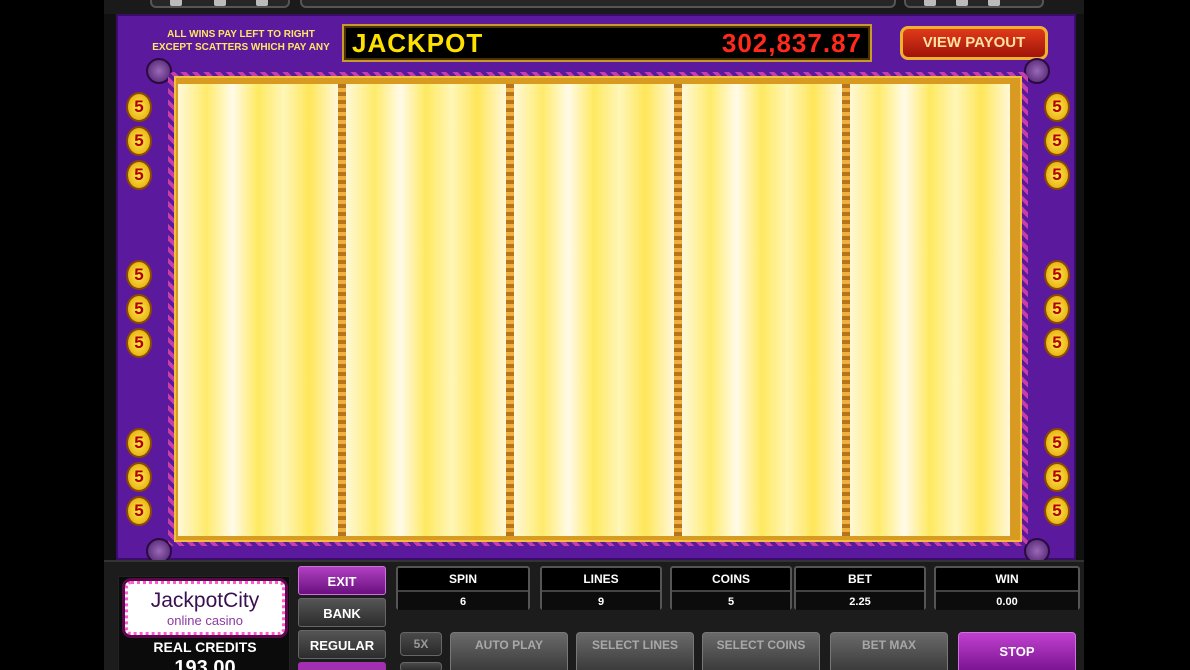 This screenshot has width=1190, height=670. What do you see at coordinates (1007, 588) in the screenshot?
I see `win-display: WIN 0.00` at bounding box center [1007, 588].